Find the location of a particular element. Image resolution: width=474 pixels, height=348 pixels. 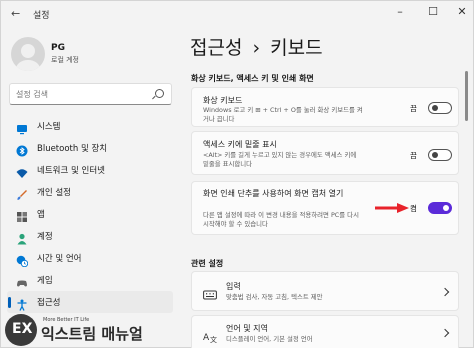

sidebar-item-time-language: 시간 및 언어 is located at coordinates (90, 258).